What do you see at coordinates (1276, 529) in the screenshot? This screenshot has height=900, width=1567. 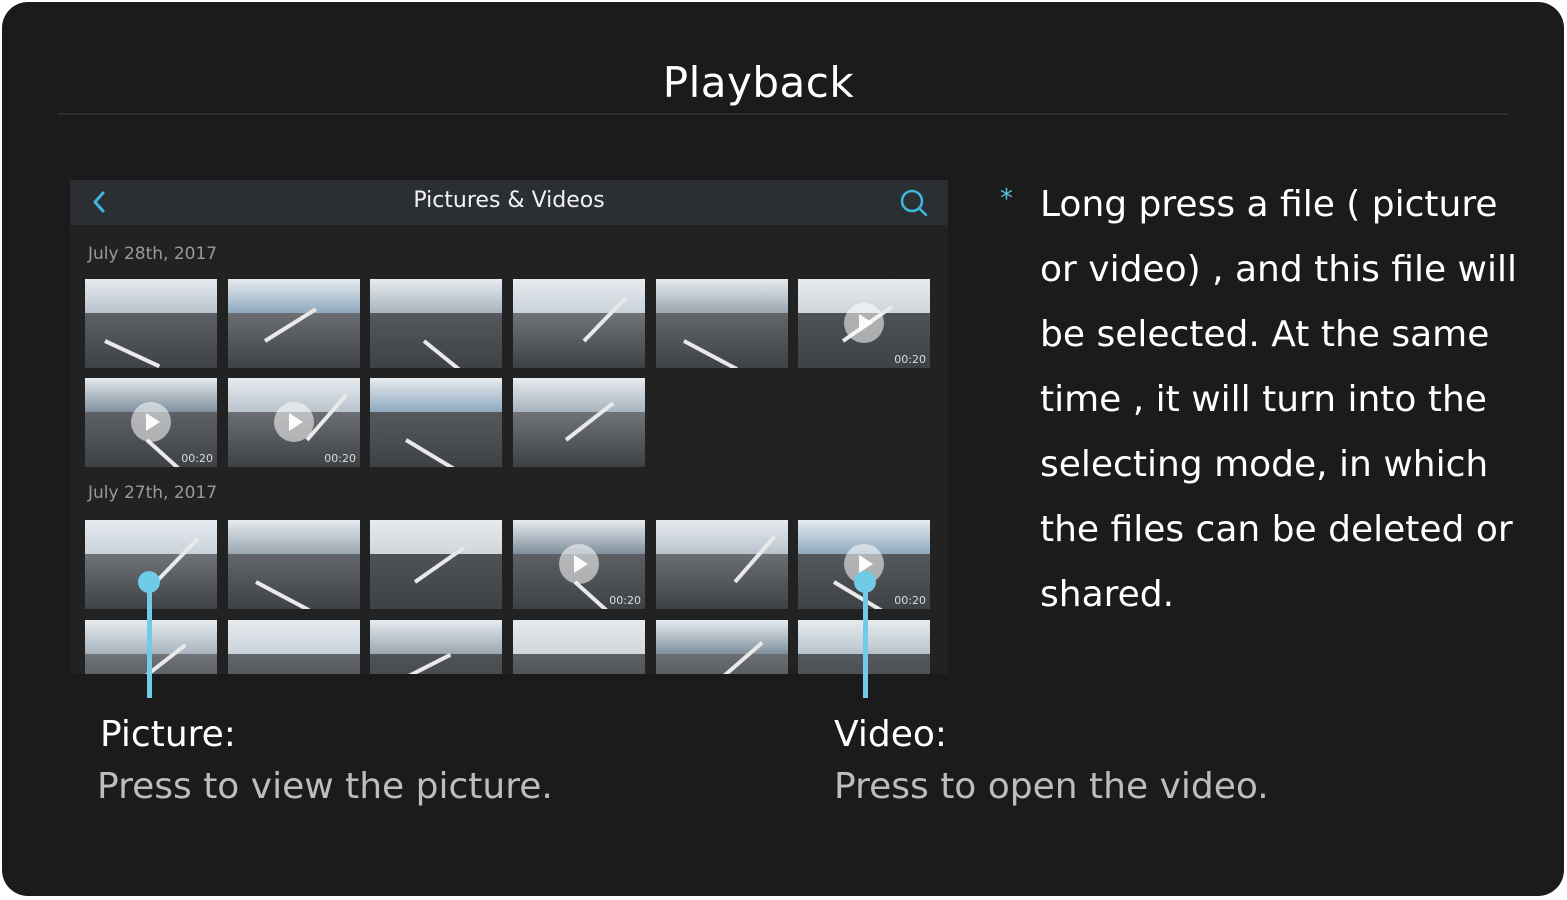 I see `instruction-line: the files can be deleted or` at bounding box center [1276, 529].